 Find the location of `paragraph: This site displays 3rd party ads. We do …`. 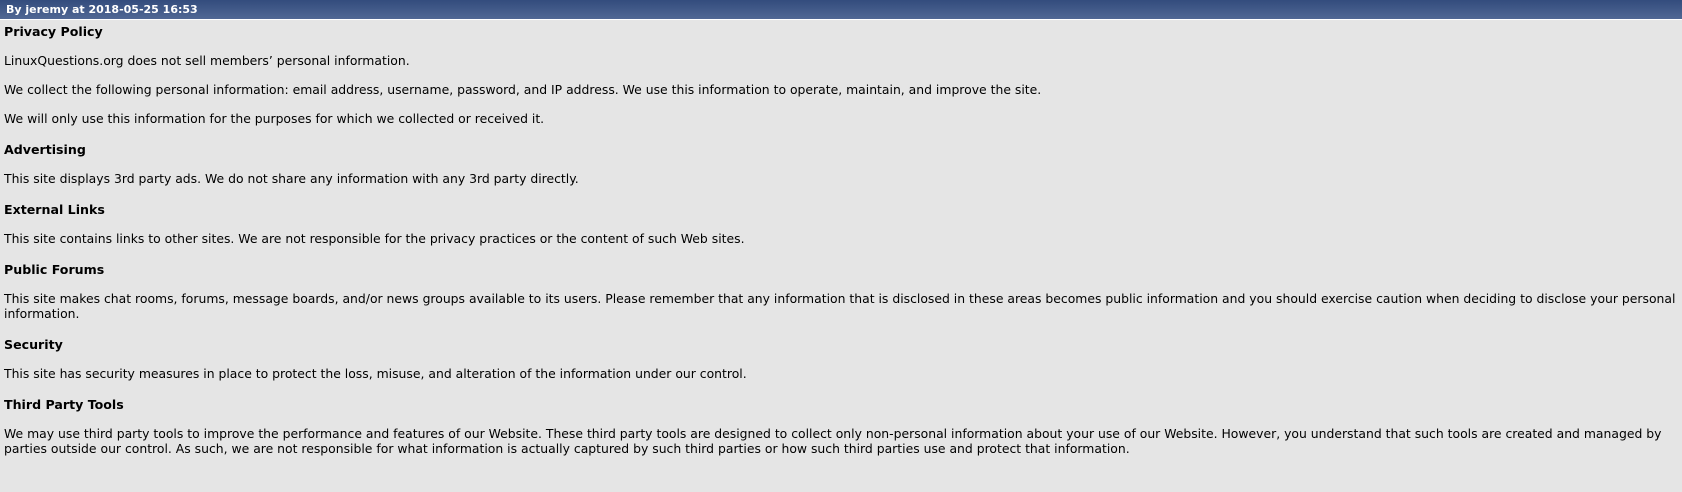

paragraph: This site displays 3rd party ads. We do … is located at coordinates (291, 178).